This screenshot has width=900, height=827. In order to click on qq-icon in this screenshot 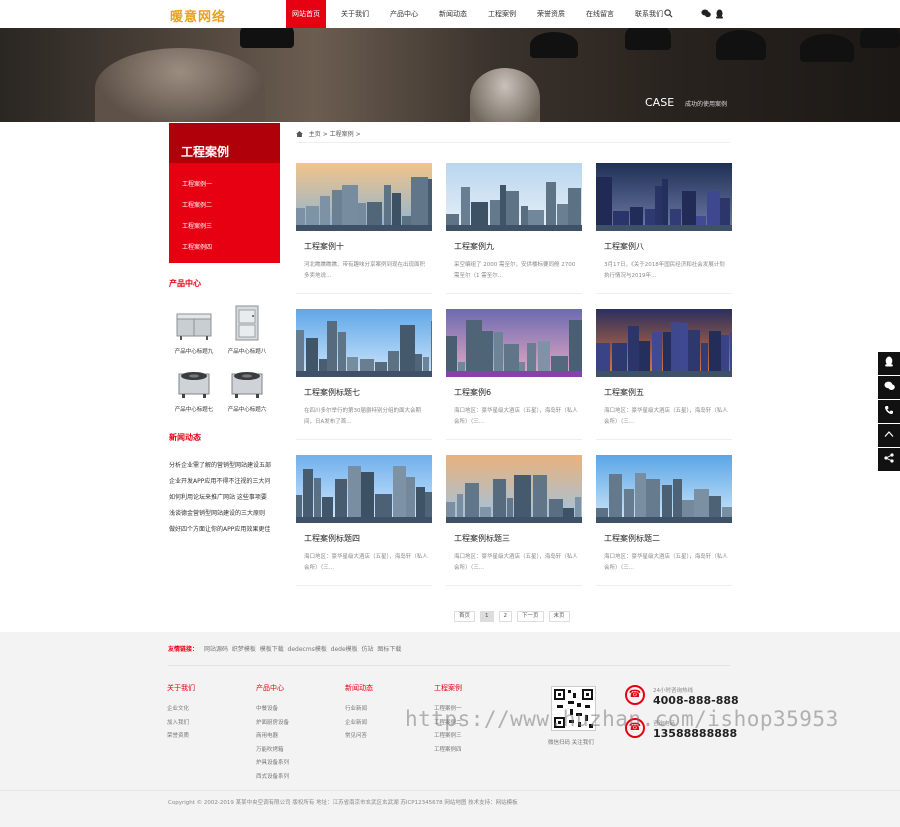, I will do `click(719, 14)`.